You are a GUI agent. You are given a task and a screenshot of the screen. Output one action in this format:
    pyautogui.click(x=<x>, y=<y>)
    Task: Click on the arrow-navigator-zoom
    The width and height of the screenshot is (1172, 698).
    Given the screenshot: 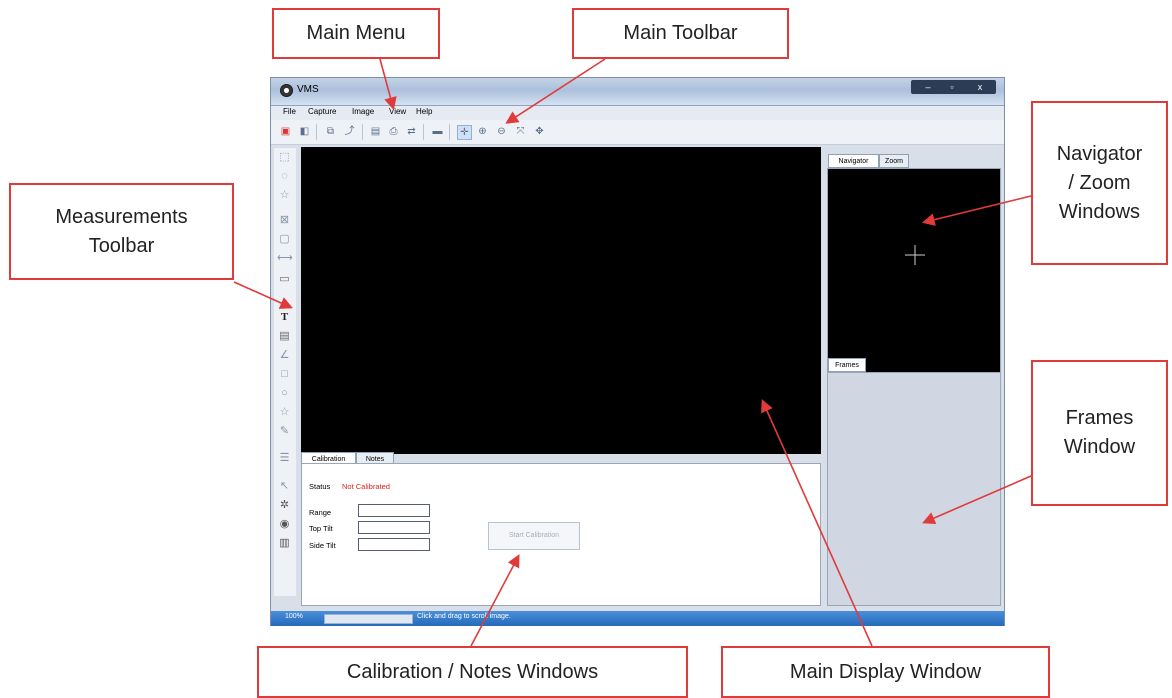 What is the action you would take?
    pyautogui.click(x=976, y=210)
    